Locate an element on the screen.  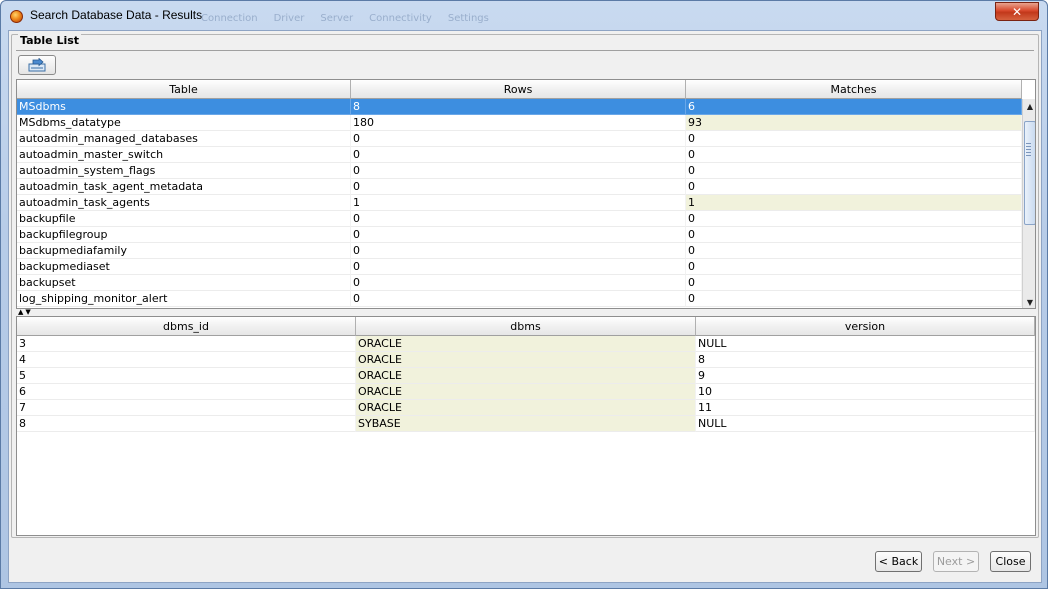
records-grid-cell: 7 is located at coordinates (186, 408).